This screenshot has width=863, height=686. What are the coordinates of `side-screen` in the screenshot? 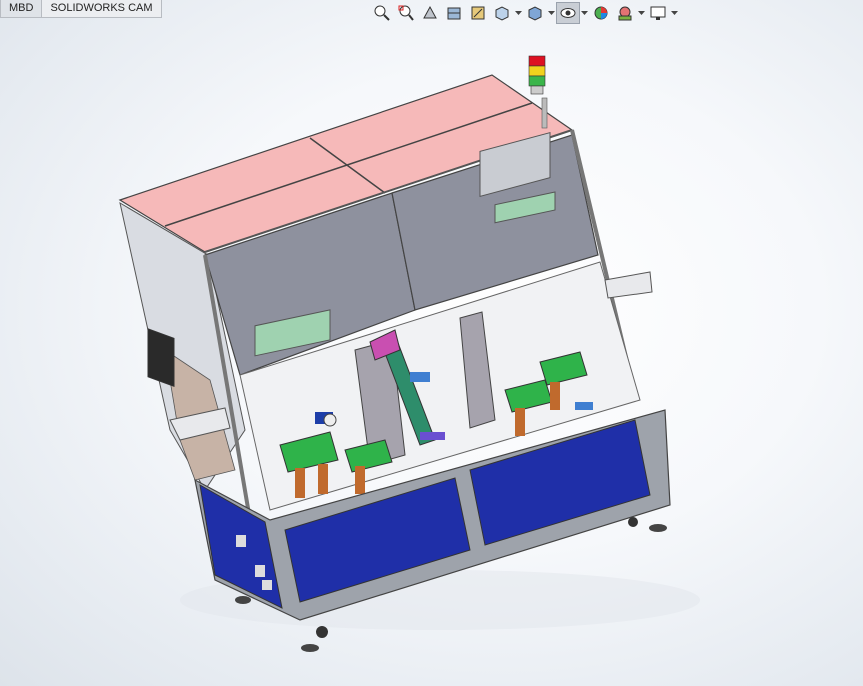 It's located at (161, 358).